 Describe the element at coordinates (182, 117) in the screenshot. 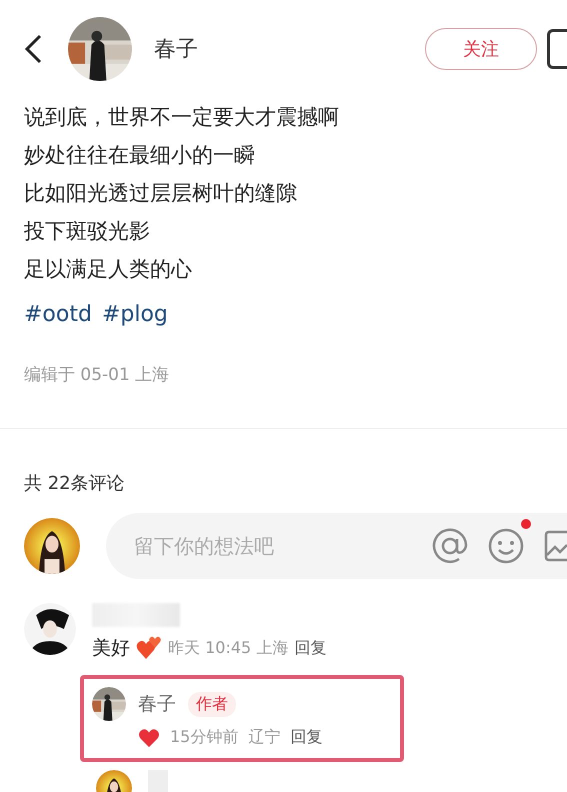

I see `post-text-line: 说到底，世界不一定要大才震撼啊` at that location.